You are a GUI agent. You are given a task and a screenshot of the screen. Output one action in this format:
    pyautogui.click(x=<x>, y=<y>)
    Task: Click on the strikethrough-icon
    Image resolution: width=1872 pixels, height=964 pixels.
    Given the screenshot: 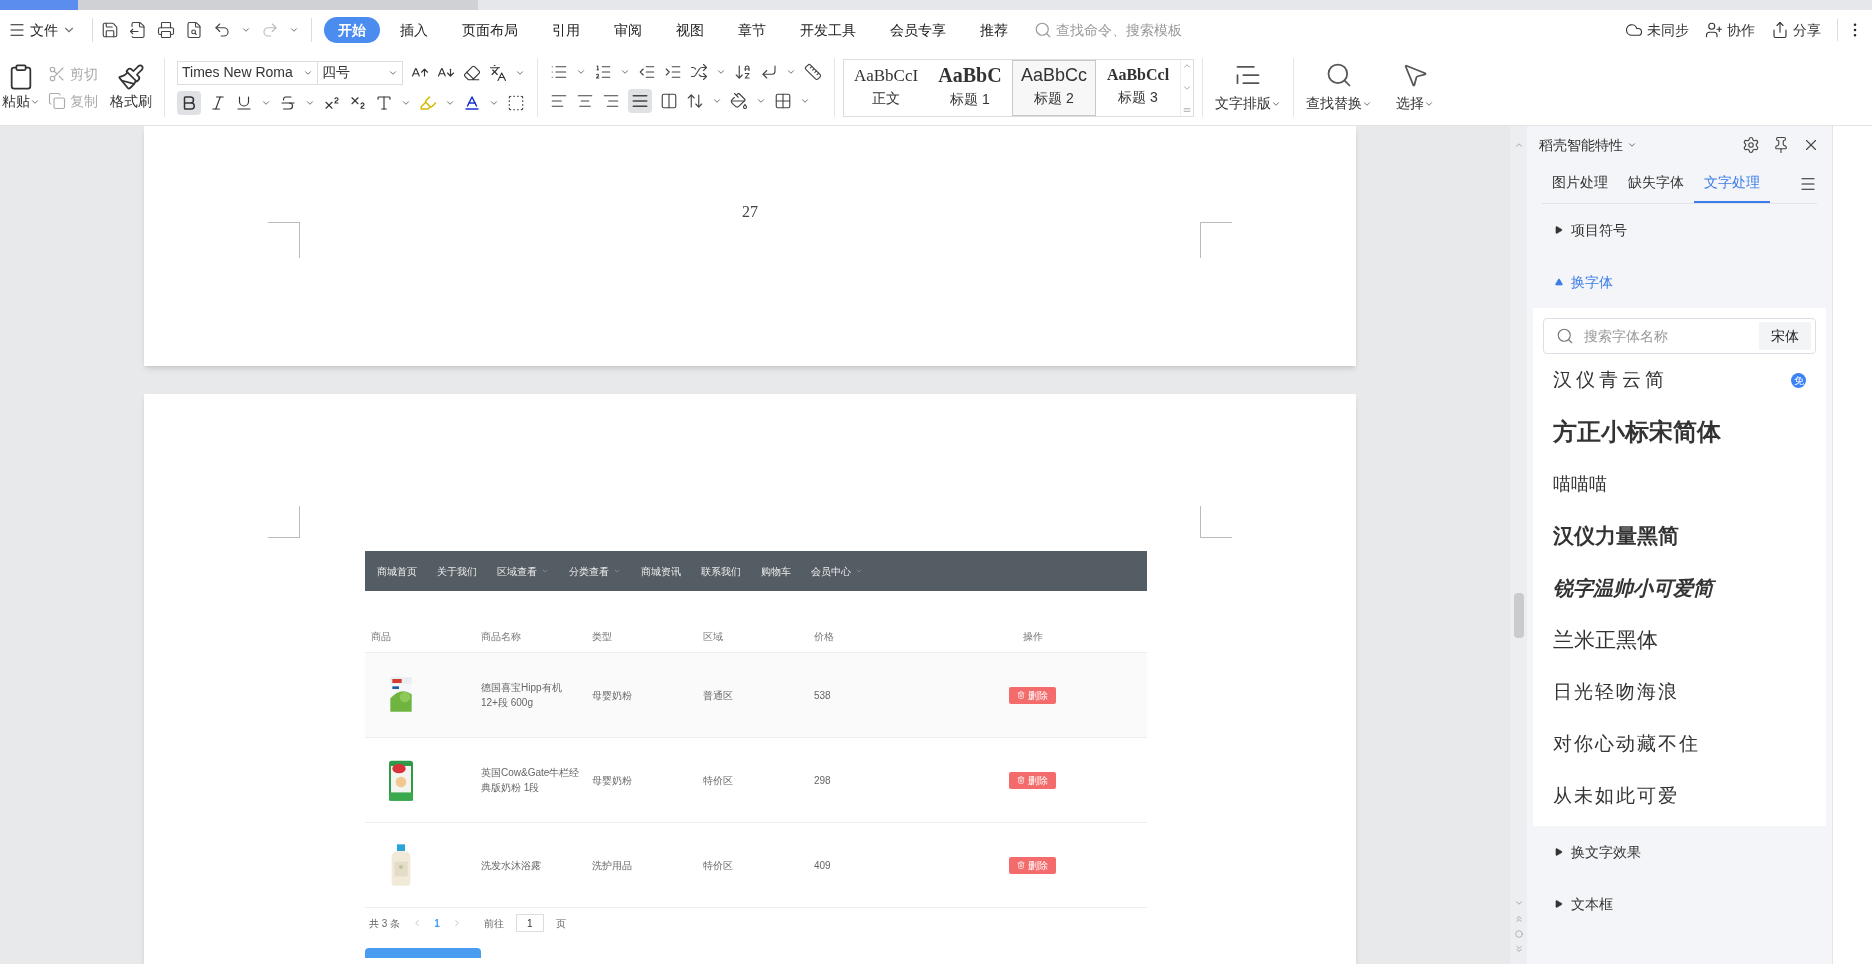 What is the action you would take?
    pyautogui.click(x=288, y=102)
    